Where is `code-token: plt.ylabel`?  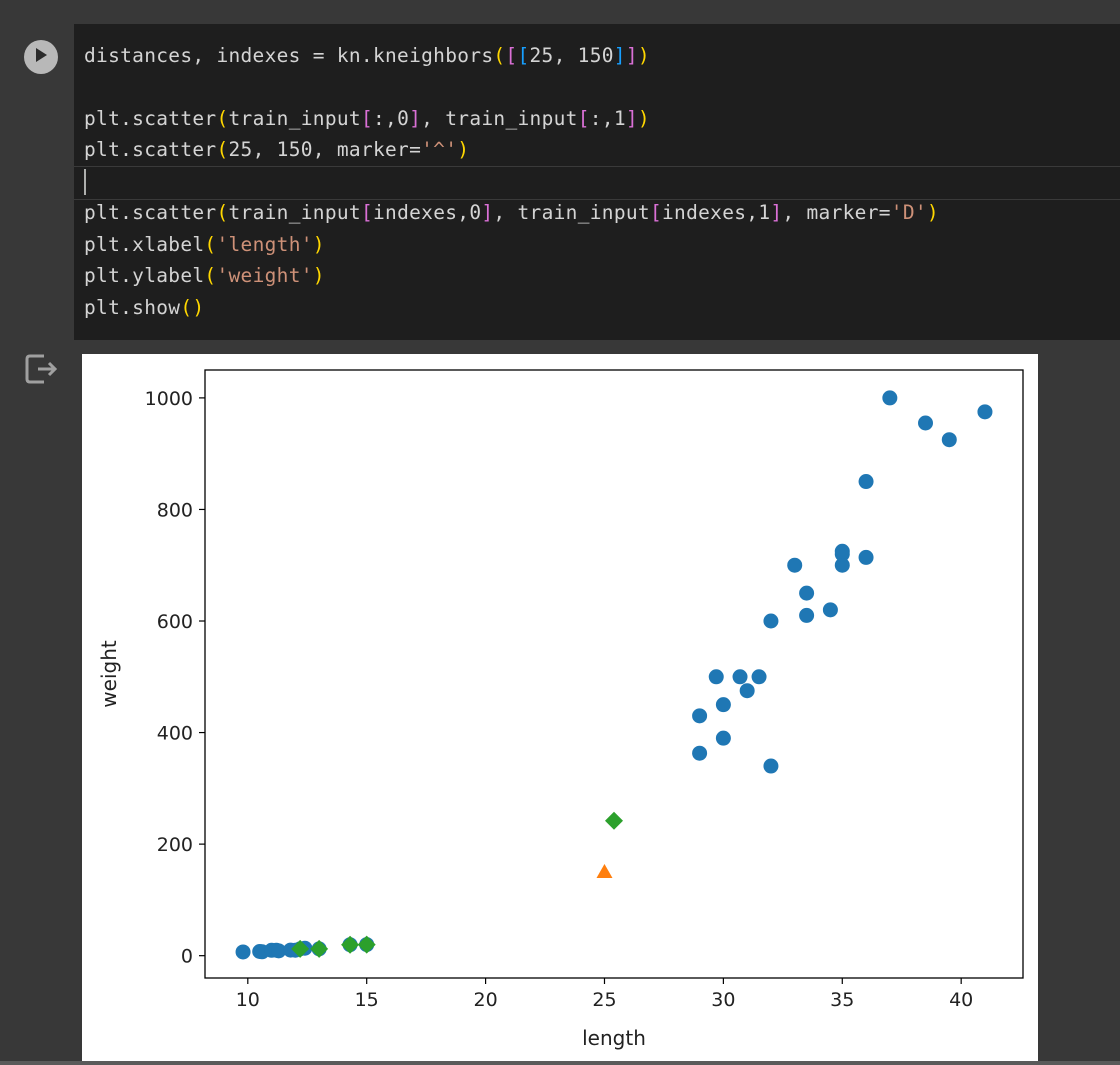
code-token: plt.ylabel is located at coordinates (144, 275).